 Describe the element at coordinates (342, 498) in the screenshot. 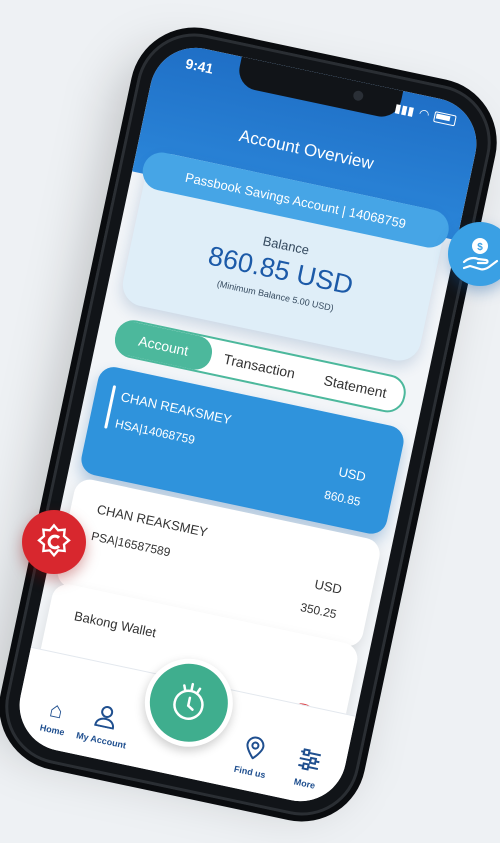

I see `account-amount: 860.85` at that location.